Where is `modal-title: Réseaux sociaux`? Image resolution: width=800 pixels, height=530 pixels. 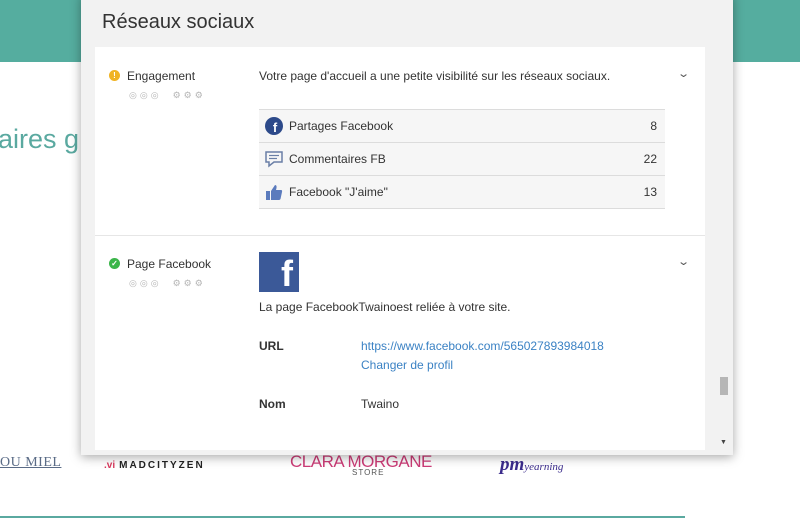
modal-title: Réseaux sociaux is located at coordinates (178, 22).